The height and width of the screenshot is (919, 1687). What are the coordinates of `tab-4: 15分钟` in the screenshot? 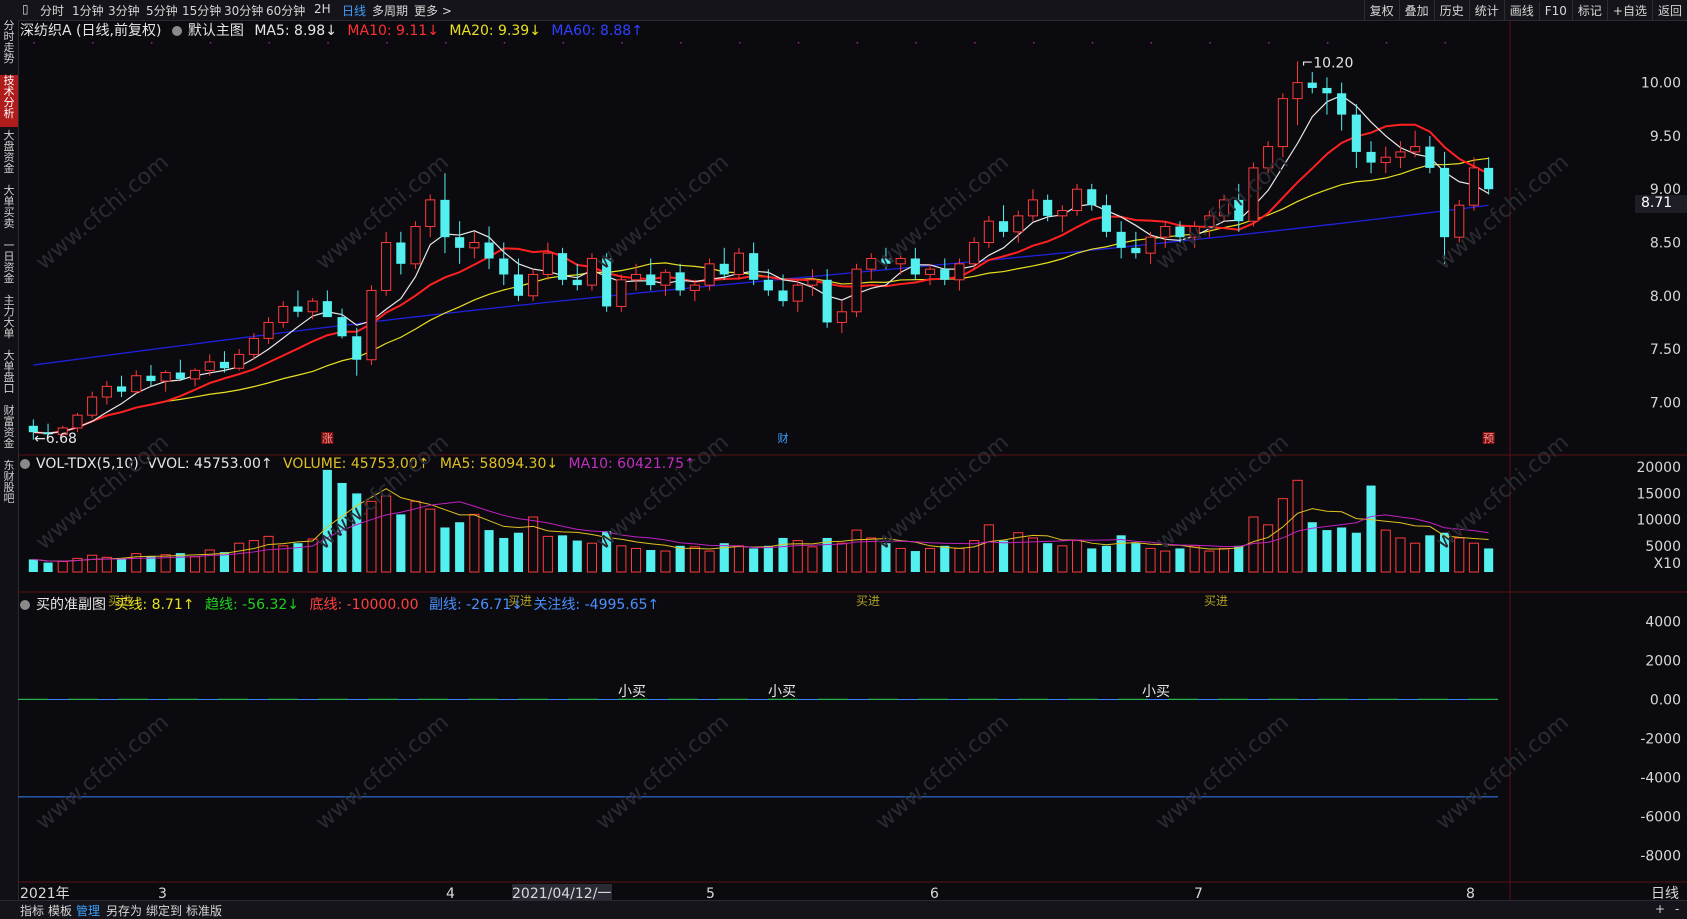 It's located at (201, 10).